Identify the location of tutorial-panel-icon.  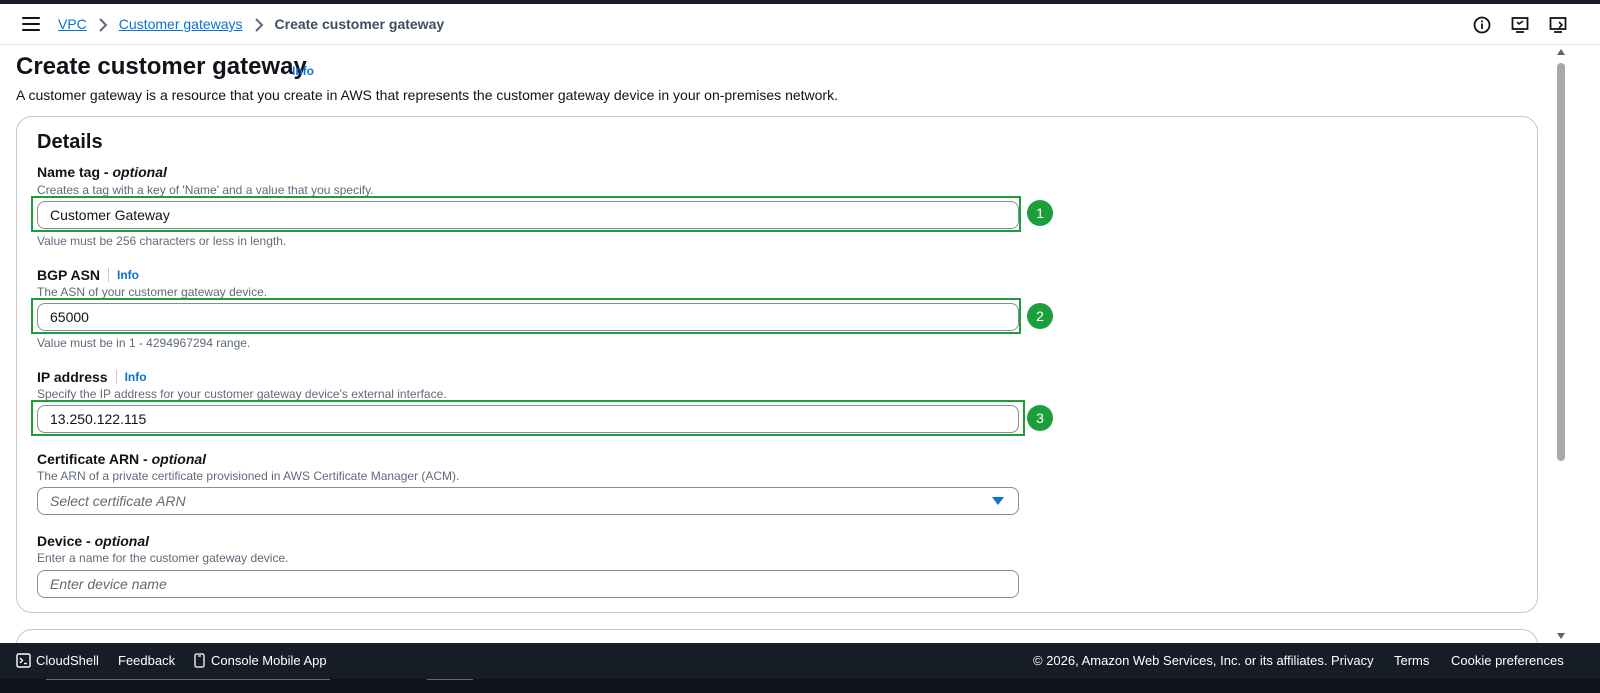
(1520, 25).